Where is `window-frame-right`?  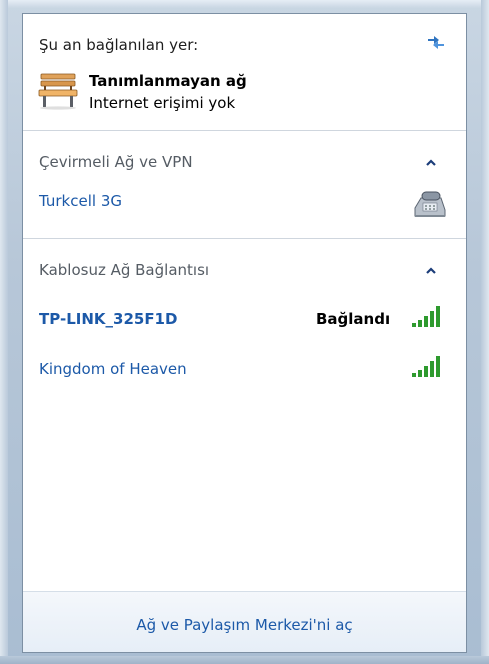
window-frame-right is located at coordinates (485, 332).